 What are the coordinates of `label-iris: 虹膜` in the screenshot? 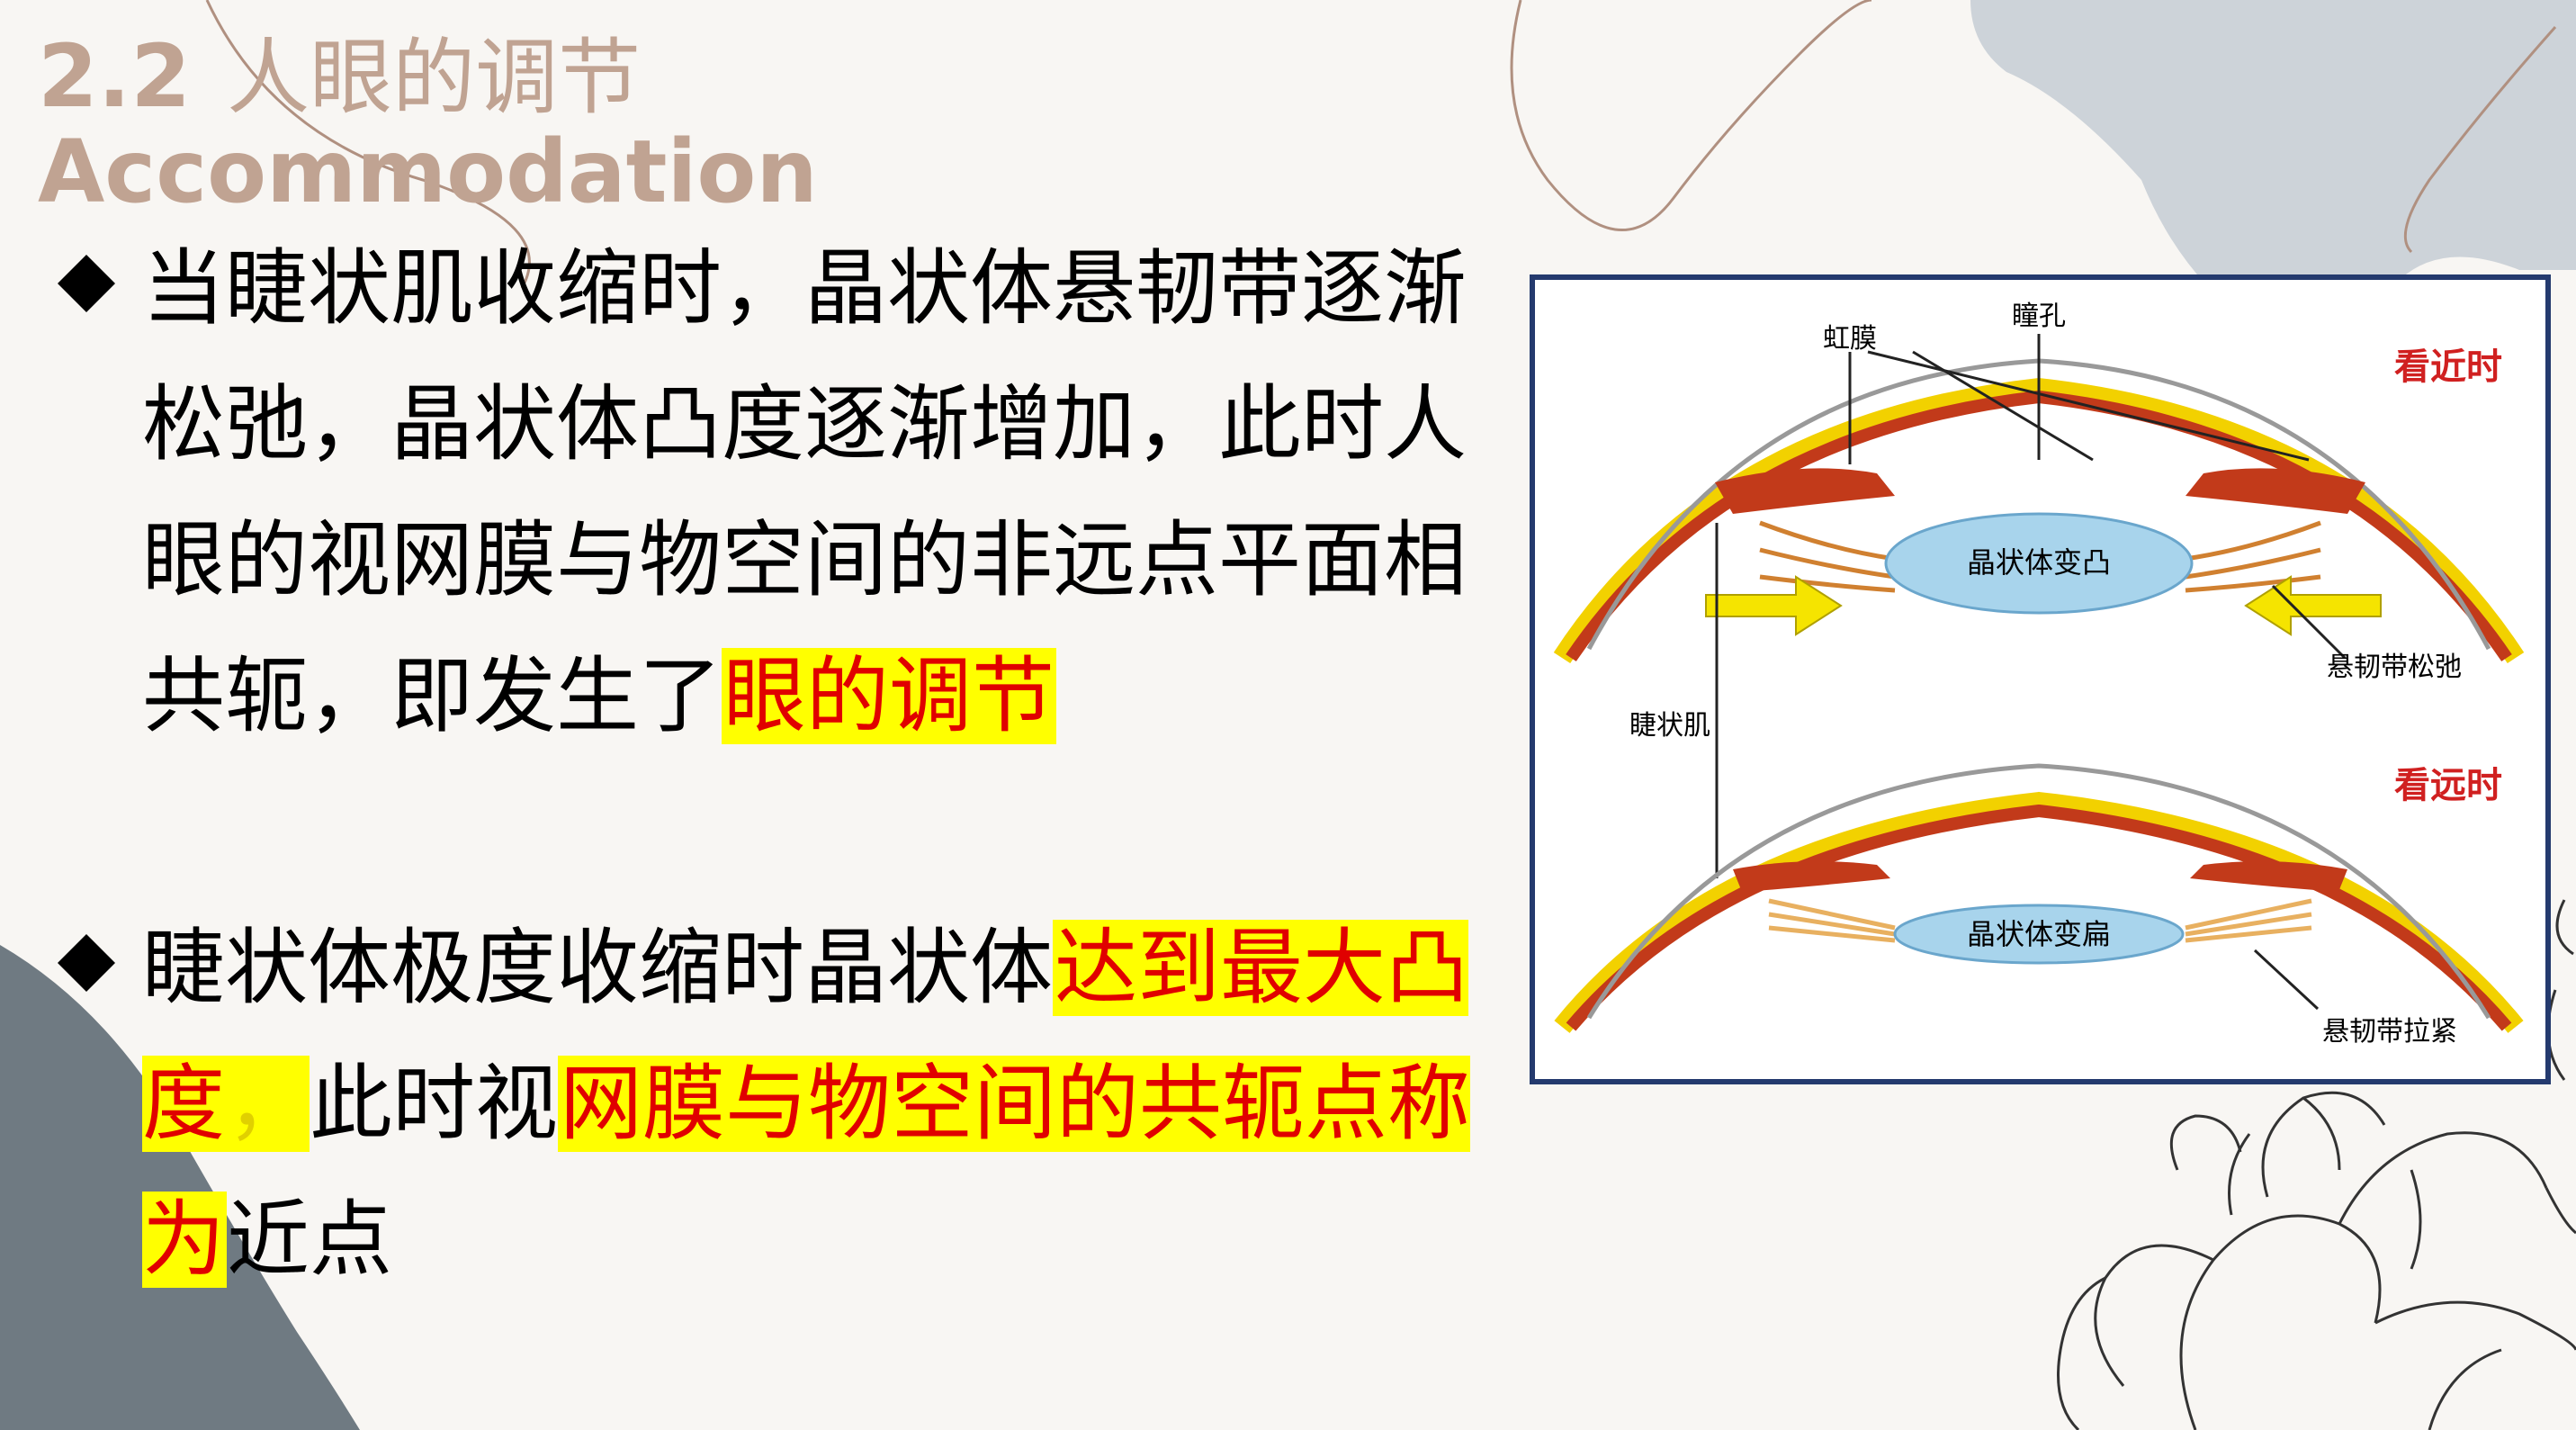 It's located at (1850, 339).